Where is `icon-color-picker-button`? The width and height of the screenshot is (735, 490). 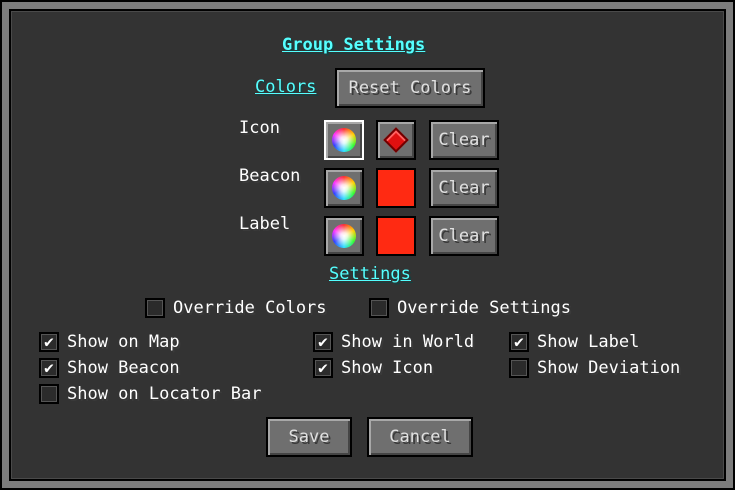
icon-color-picker-button is located at coordinates (344, 140).